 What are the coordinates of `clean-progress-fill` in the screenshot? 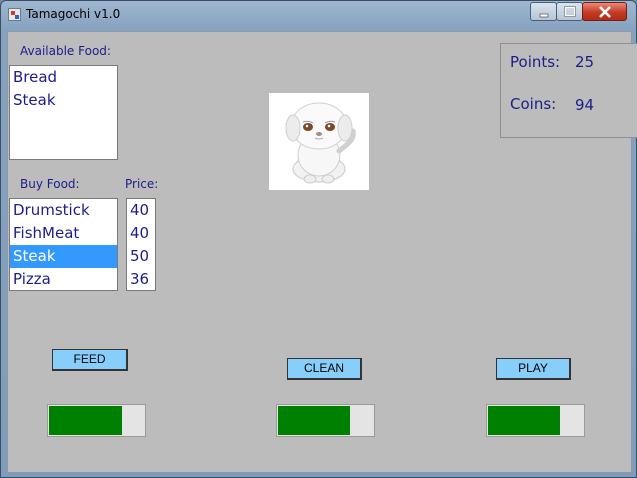 It's located at (314, 420).